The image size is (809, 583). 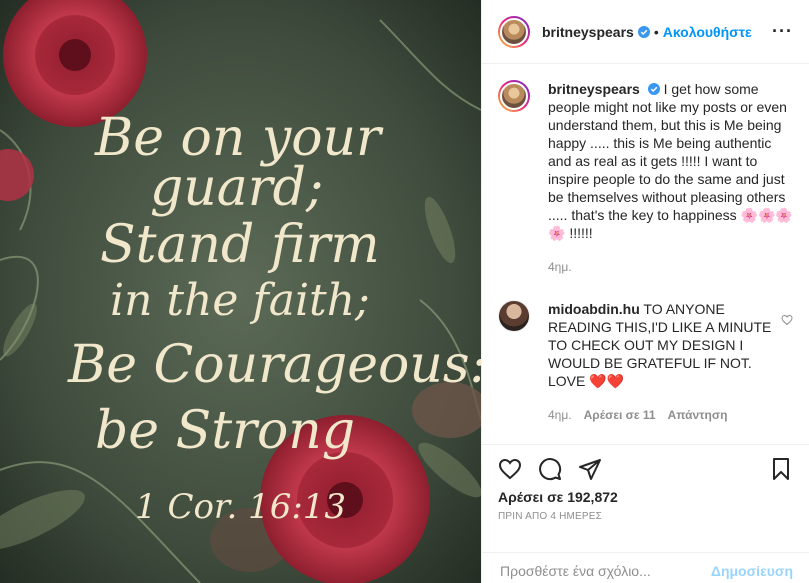 I want to click on scripture-line: Be Courageous:, so click(x=274, y=365).